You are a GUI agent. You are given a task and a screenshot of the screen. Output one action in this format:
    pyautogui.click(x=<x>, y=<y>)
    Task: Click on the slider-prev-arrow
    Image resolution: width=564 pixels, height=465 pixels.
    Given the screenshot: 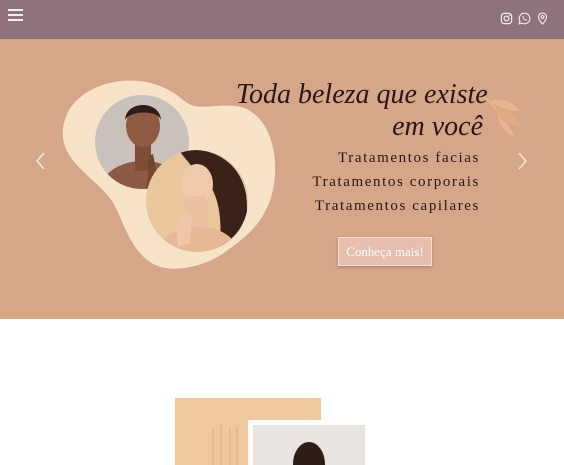 What is the action you would take?
    pyautogui.click(x=41, y=161)
    